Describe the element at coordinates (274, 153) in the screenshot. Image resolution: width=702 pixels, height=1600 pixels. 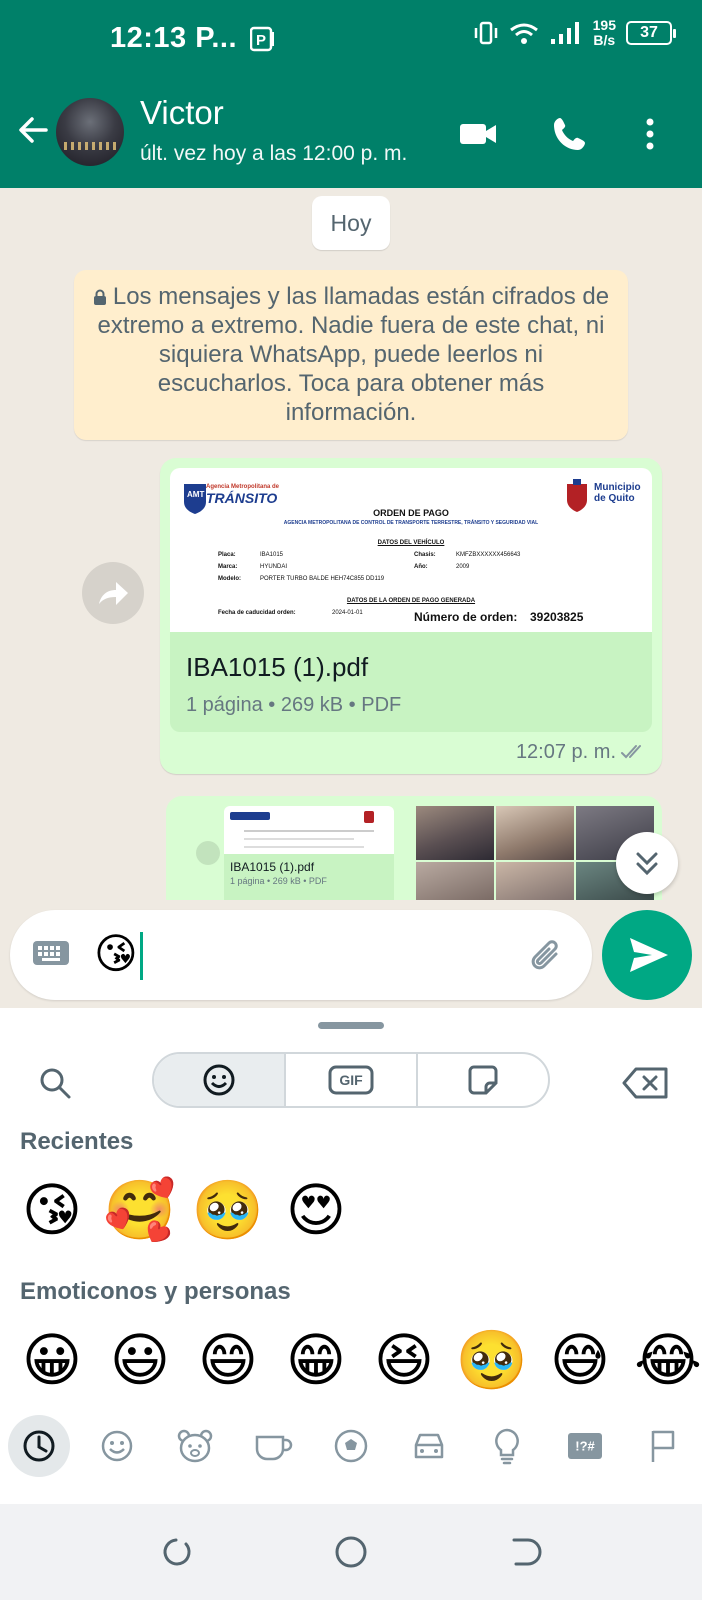
I see `last-seen-status: últ. vez hoy a las 12:00 p. m.` at that location.